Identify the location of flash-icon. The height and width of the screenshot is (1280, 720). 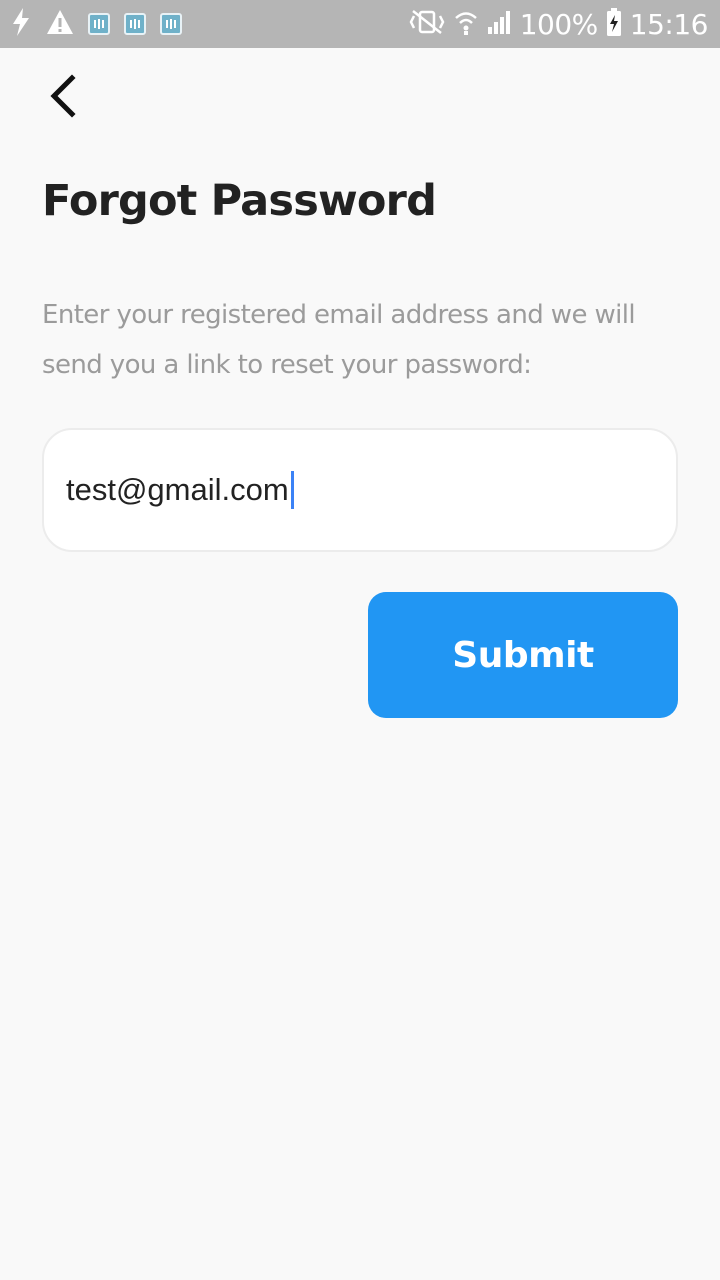
(21, 24).